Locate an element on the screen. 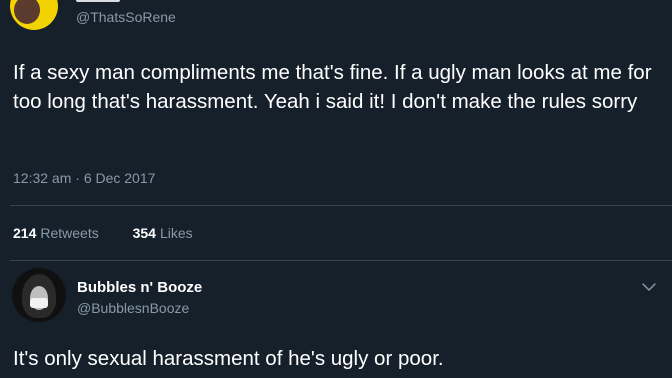 Image resolution: width=672 pixels, height=378 pixels. likes-stat: 354 Likes is located at coordinates (163, 233).